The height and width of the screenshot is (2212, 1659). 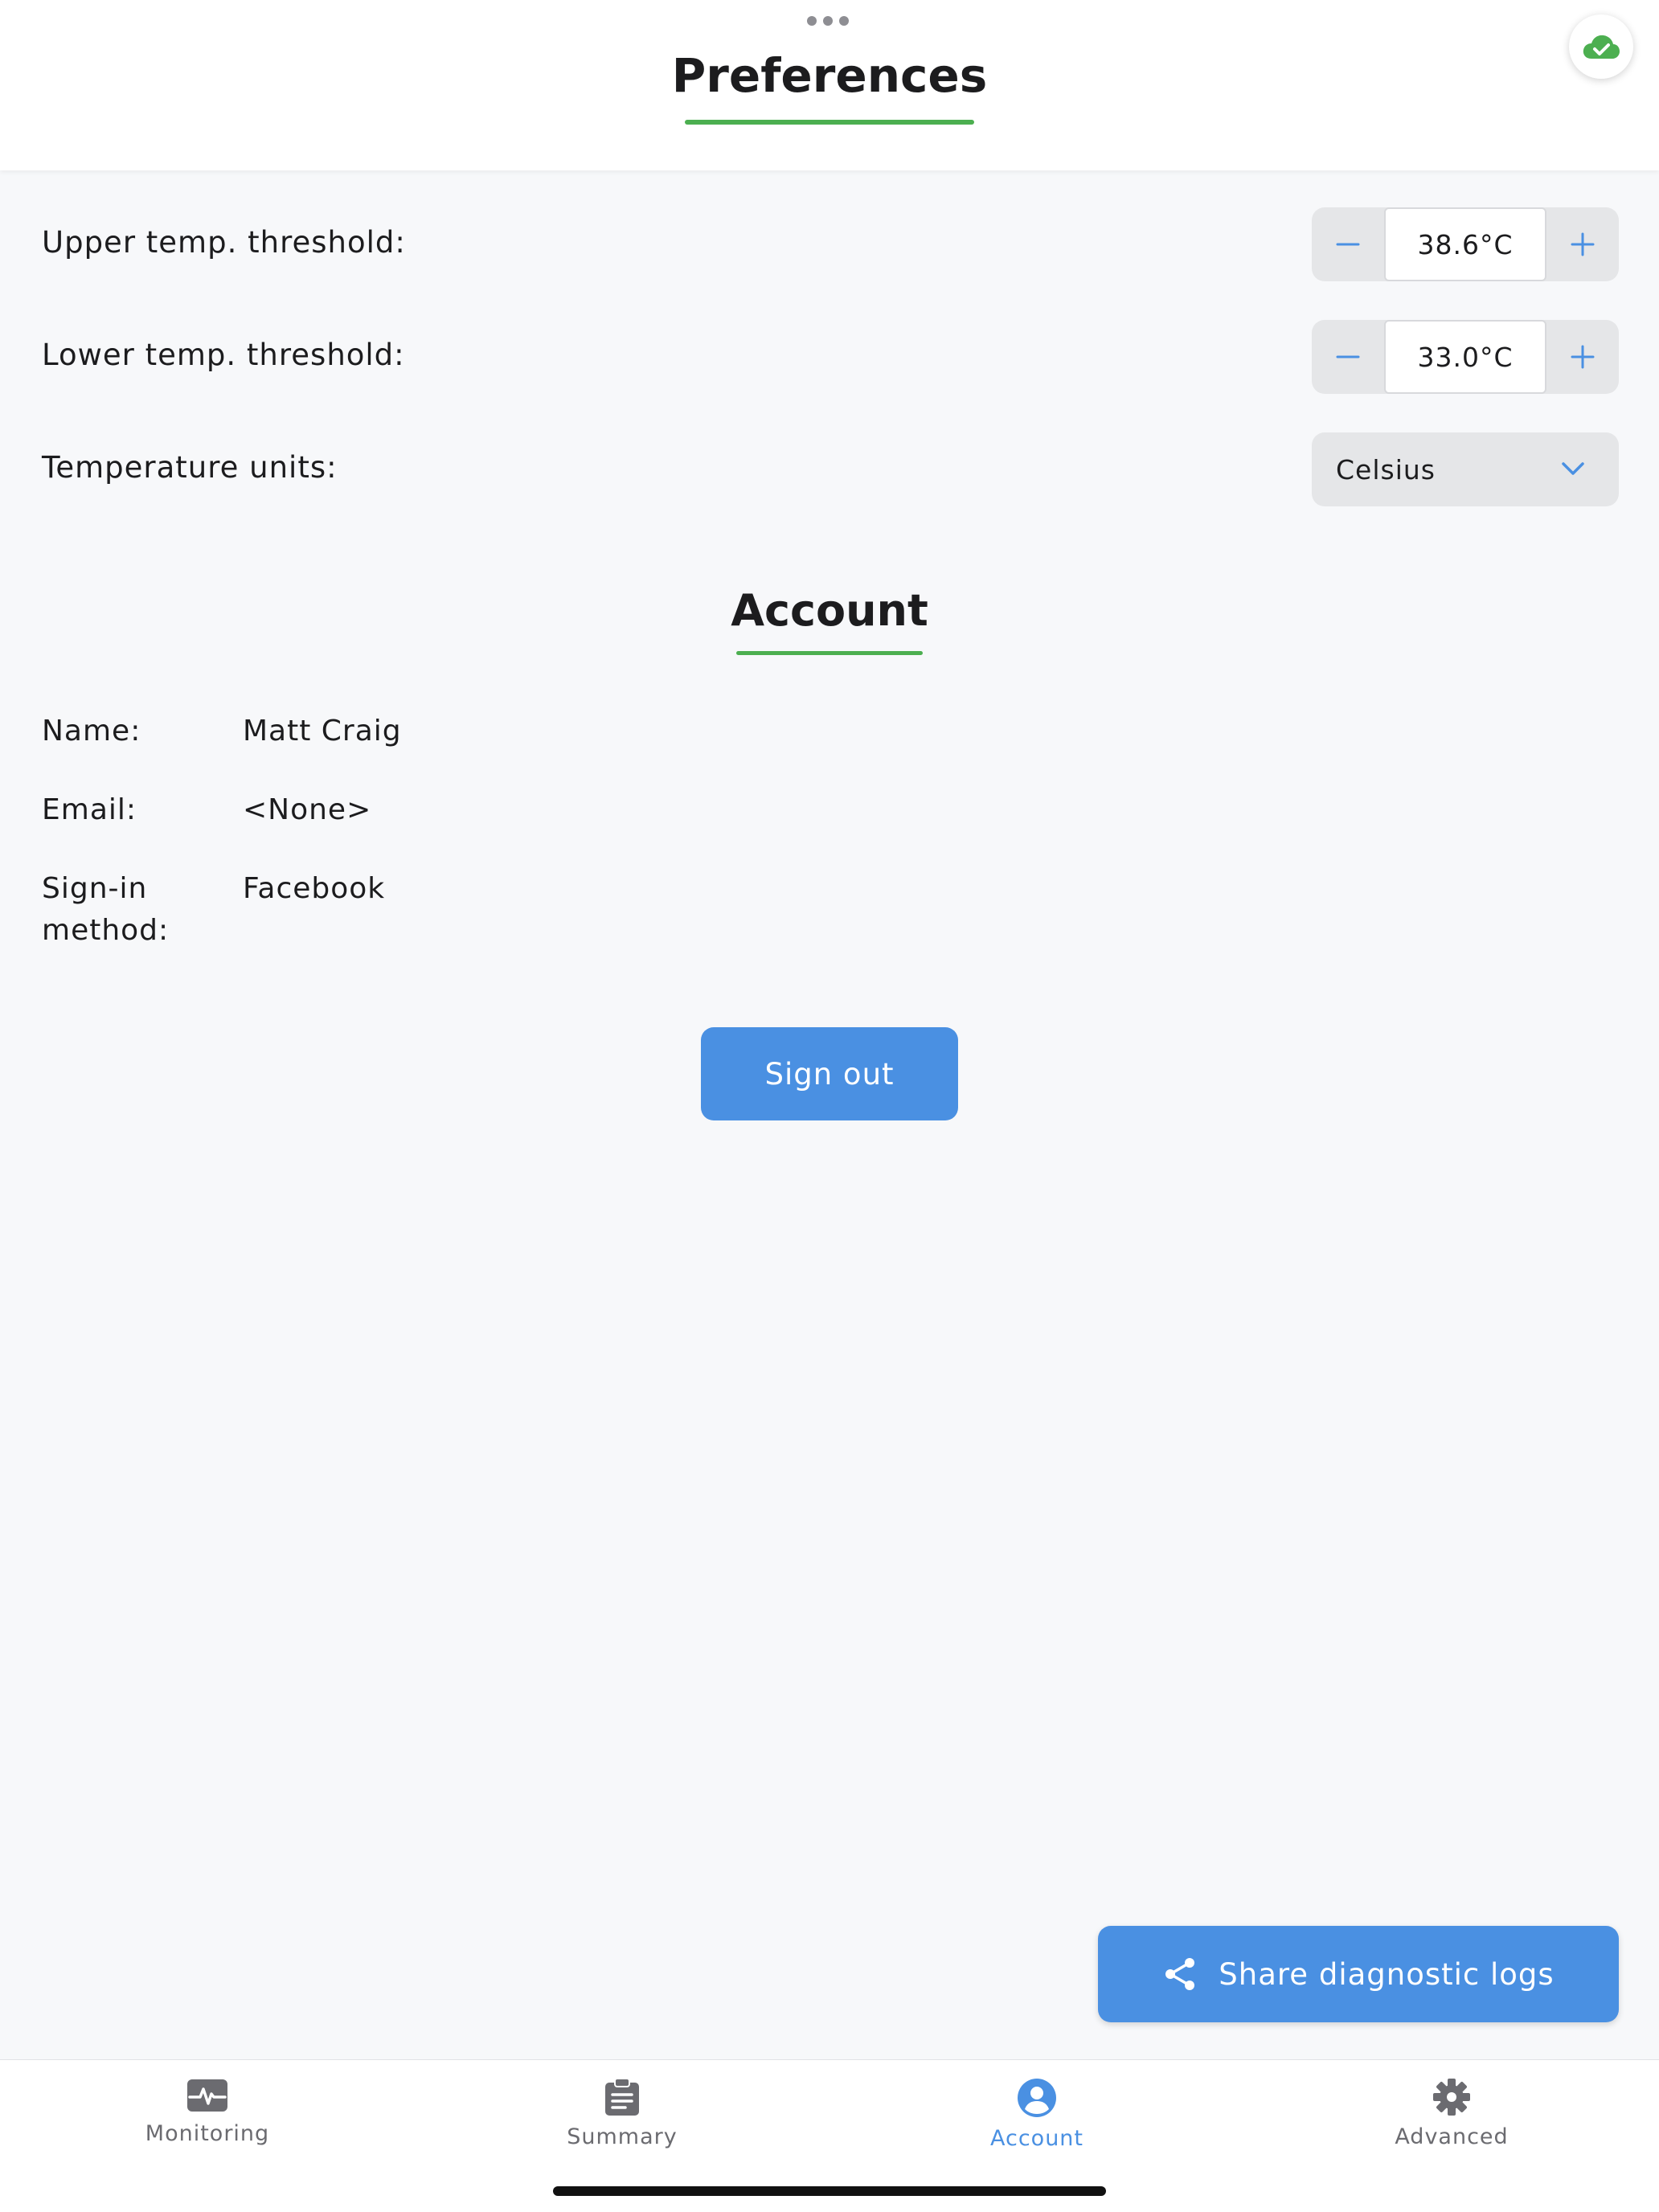 I want to click on email-label: Email:, so click(x=89, y=809).